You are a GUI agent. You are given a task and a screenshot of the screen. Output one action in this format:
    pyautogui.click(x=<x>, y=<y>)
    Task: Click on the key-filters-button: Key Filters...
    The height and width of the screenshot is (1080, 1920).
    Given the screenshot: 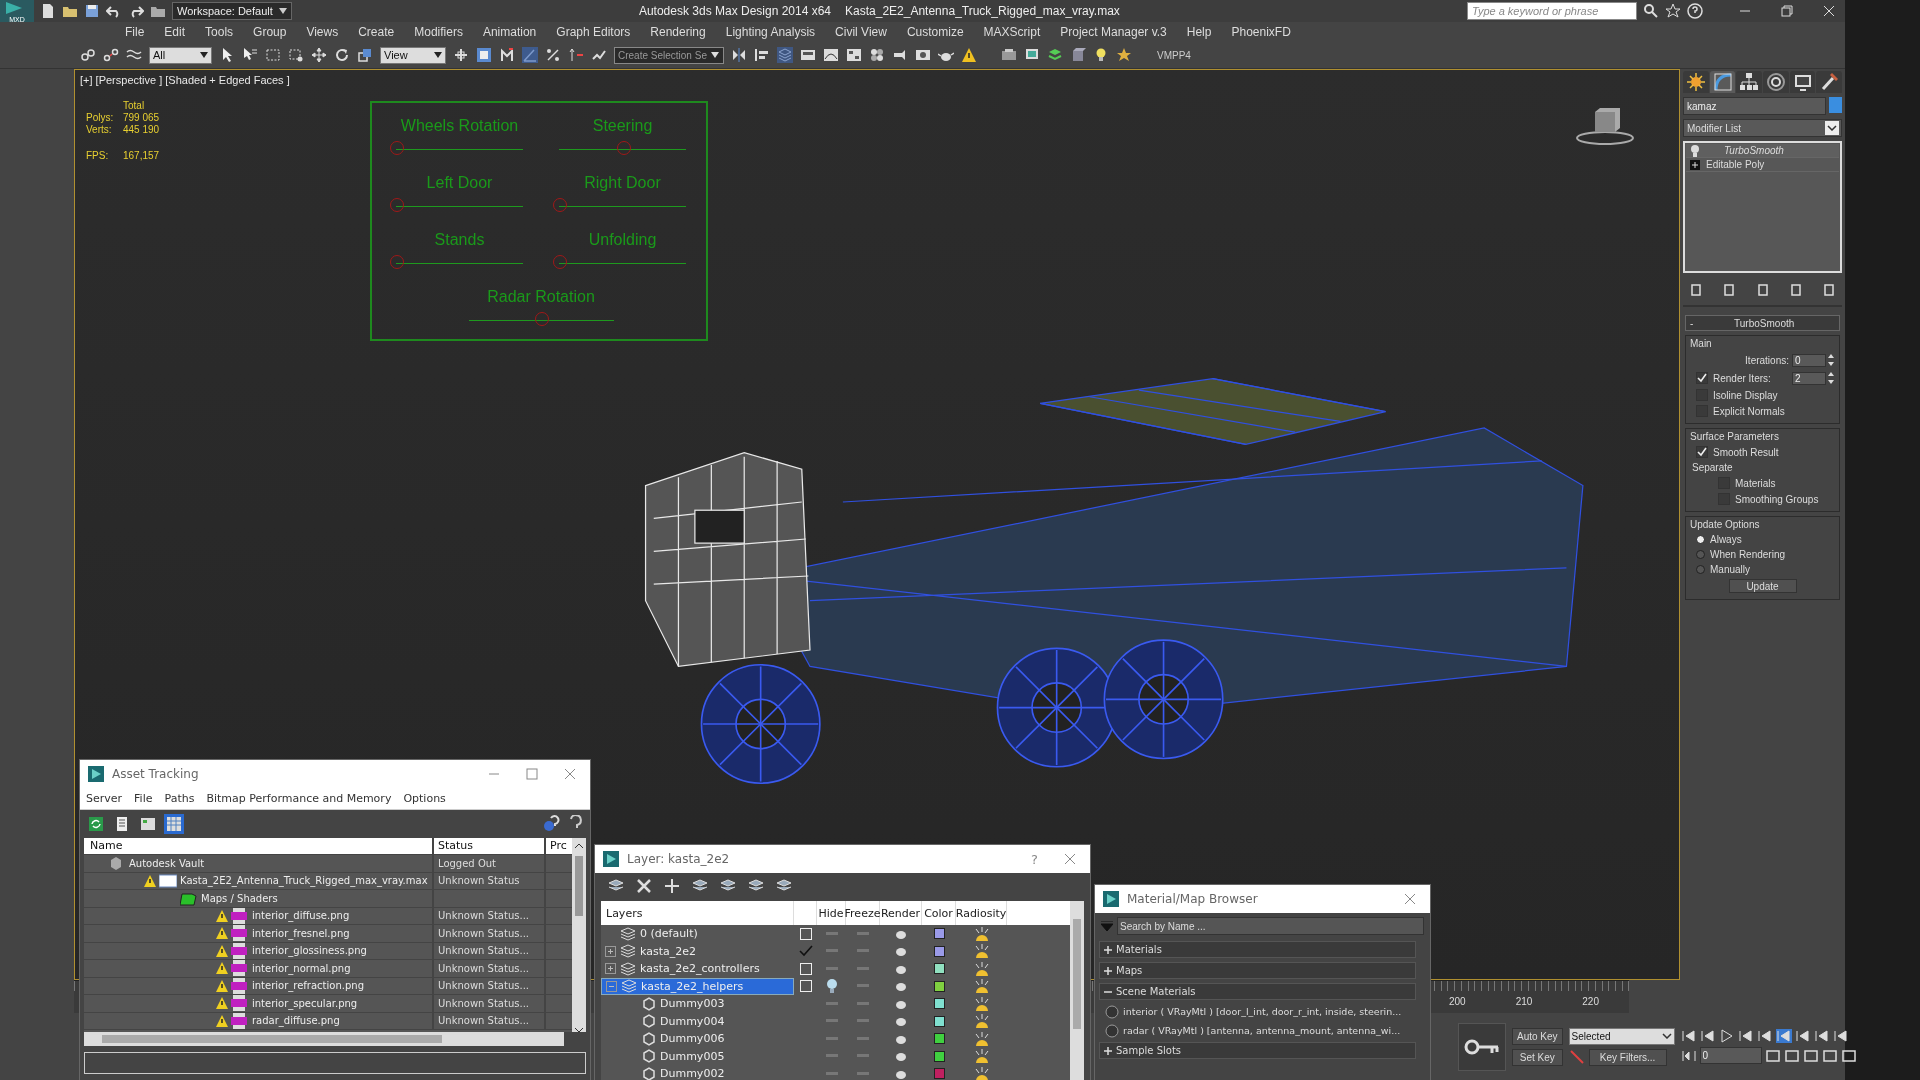 What is the action you would take?
    pyautogui.click(x=1627, y=1057)
    